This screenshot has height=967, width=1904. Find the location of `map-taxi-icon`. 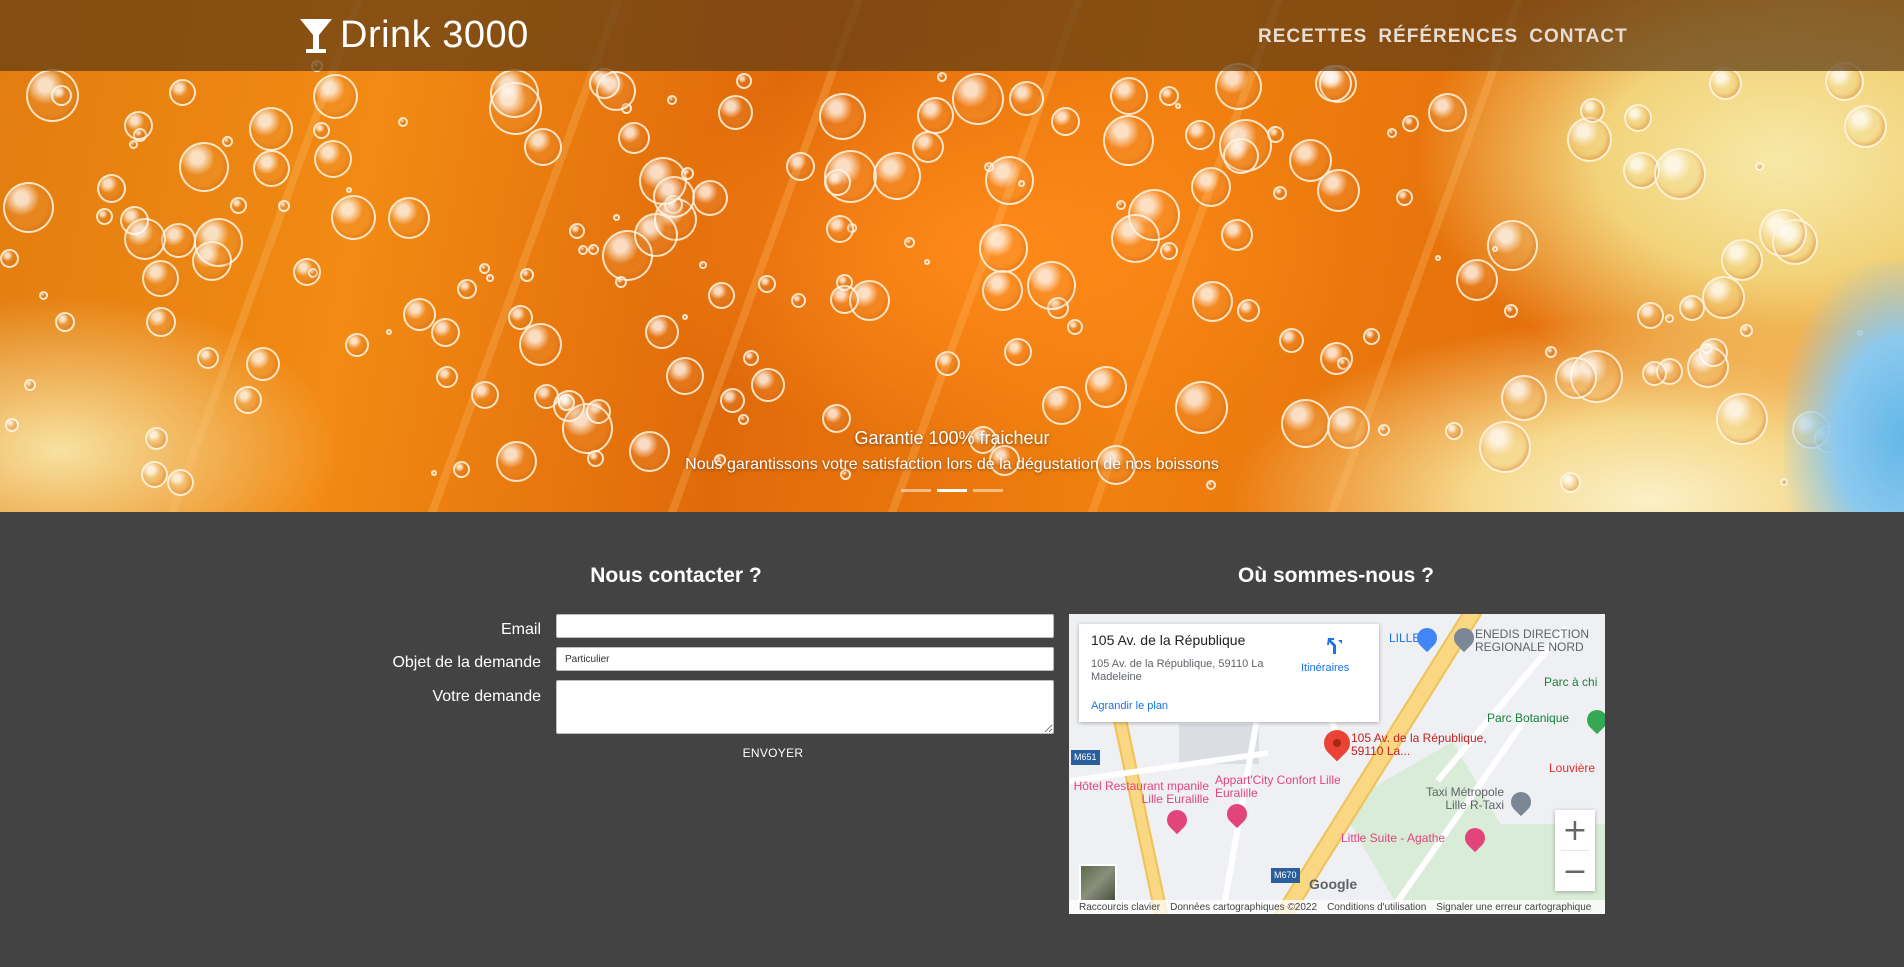

map-taxi-icon is located at coordinates (1521, 802).